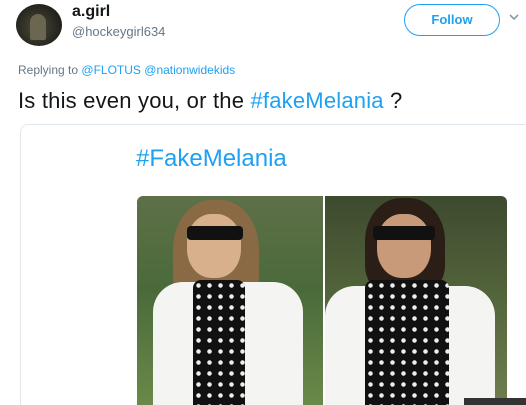 Image resolution: width=526 pixels, height=405 pixels. What do you see at coordinates (118, 31) in the screenshot?
I see `author-handle: @hockeygirl634` at bounding box center [118, 31].